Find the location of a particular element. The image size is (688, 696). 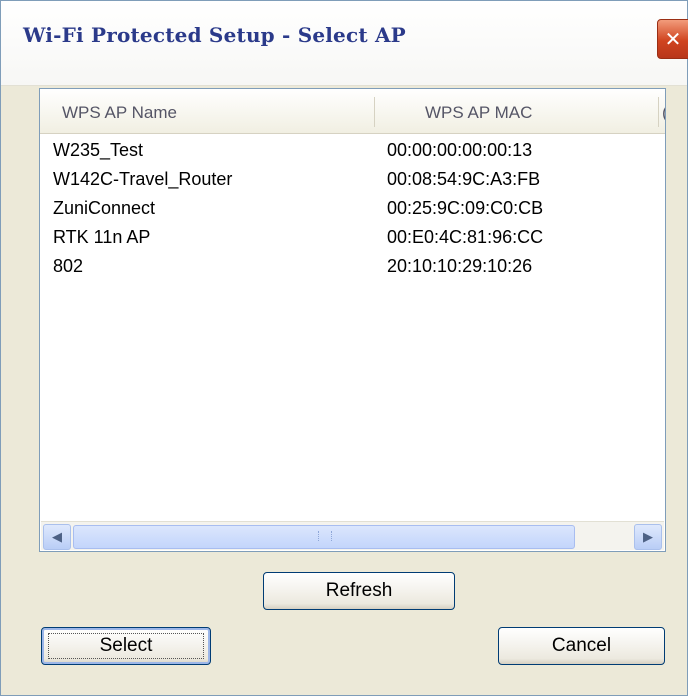

scroll-left-button: ◀ is located at coordinates (57, 537).